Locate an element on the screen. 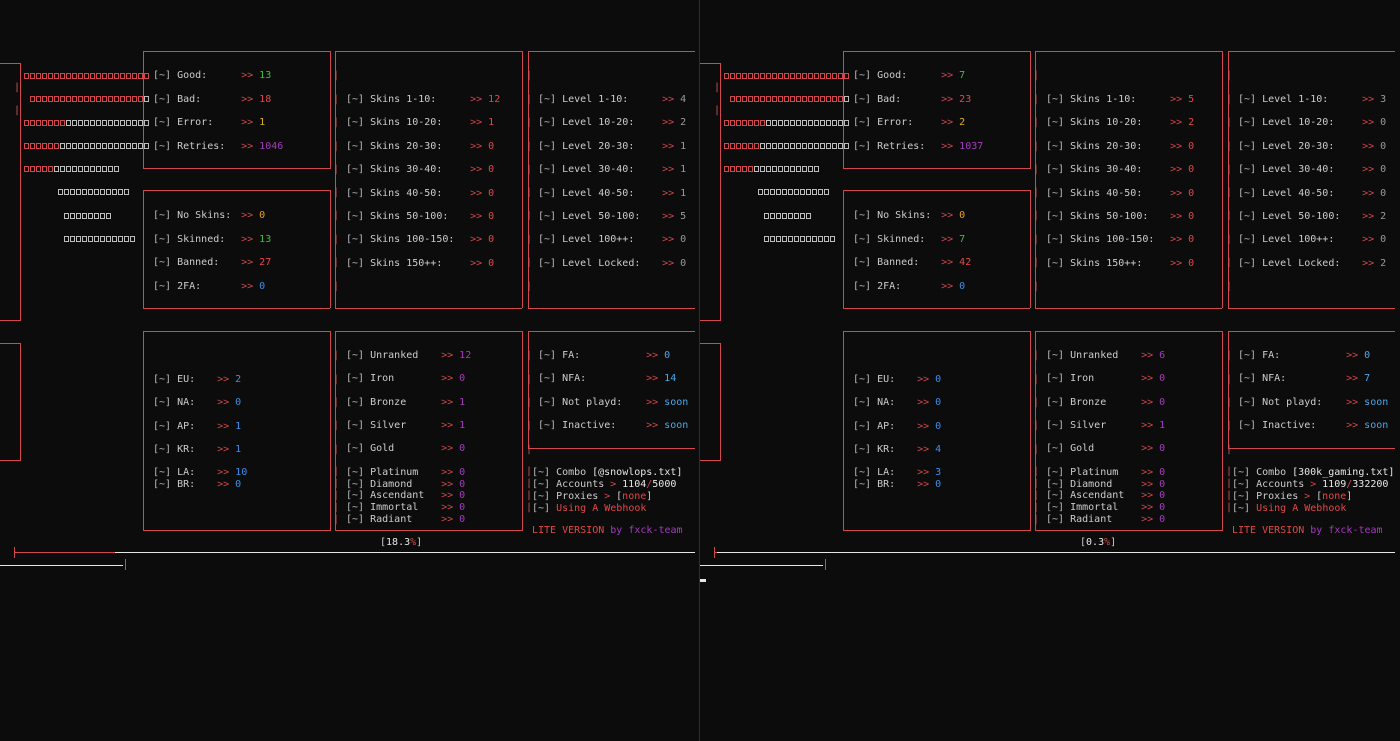  access-row-label: NFA: is located at coordinates (574, 379).